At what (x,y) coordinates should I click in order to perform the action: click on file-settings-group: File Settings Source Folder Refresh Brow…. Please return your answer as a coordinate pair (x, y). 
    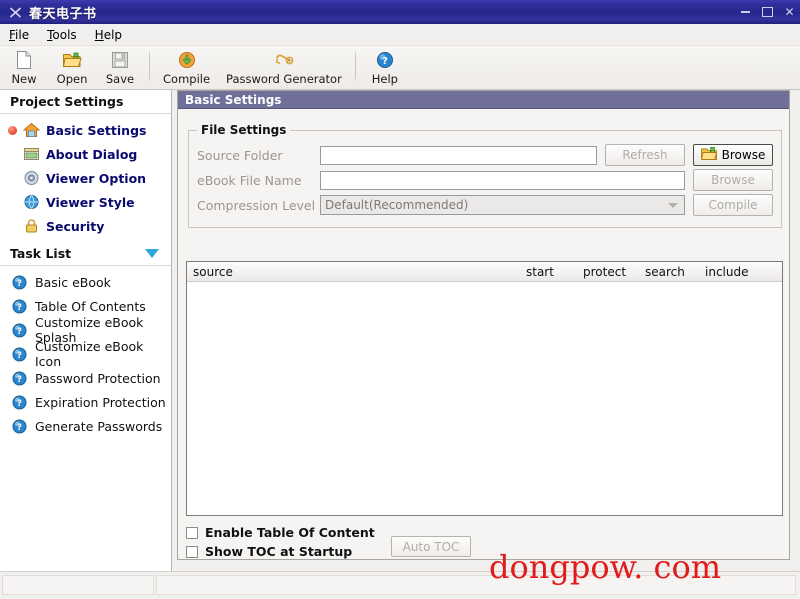
    Looking at the image, I should click on (485, 175).